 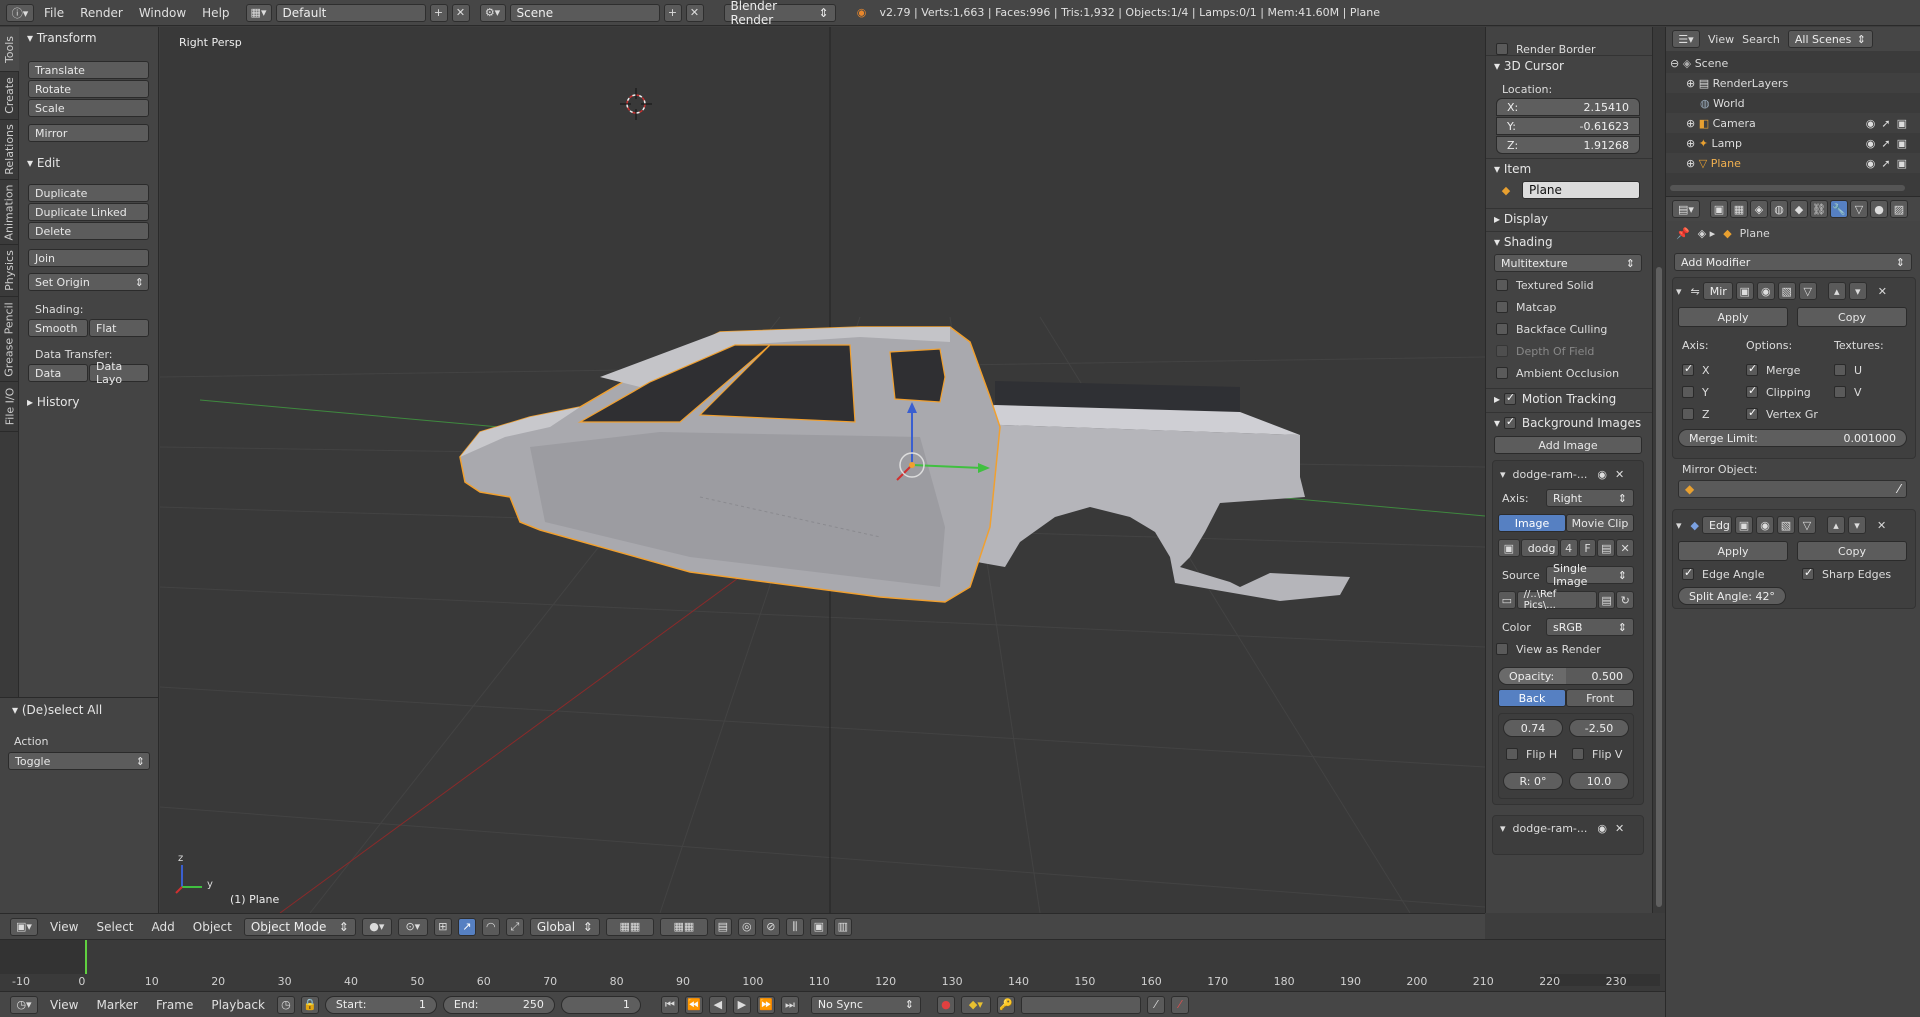 What do you see at coordinates (1676, 63) in the screenshot?
I see `collapse-icon: ⊖` at bounding box center [1676, 63].